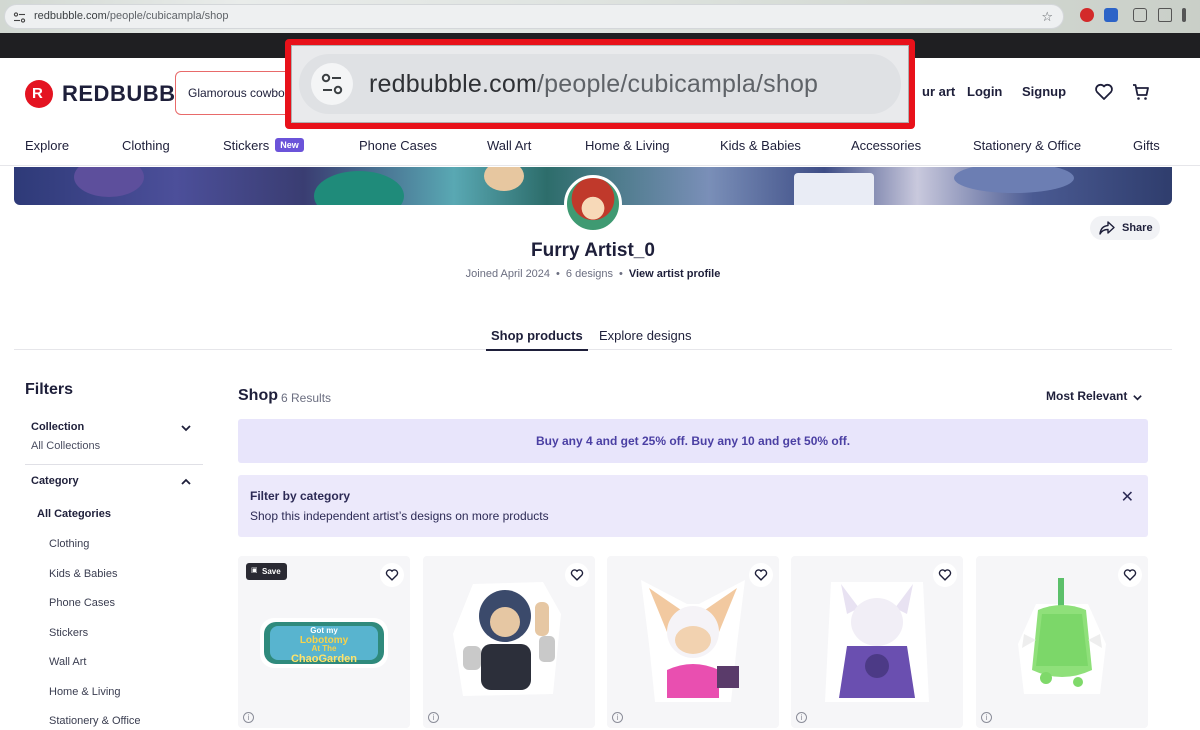 The image size is (1200, 730). Describe the element at coordinates (246, 145) in the screenshot. I see `nav-stickers-label: Stickers` at that location.